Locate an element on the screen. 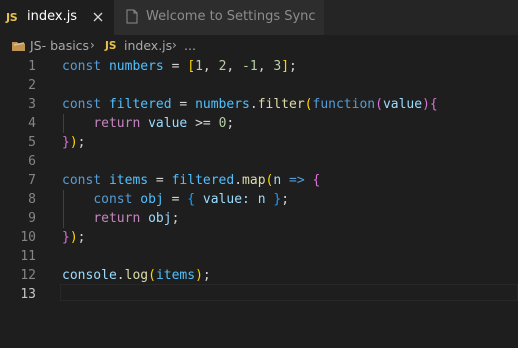 Image resolution: width=518 pixels, height=348 pixels. code-text: console.log(items); is located at coordinates (136, 275).